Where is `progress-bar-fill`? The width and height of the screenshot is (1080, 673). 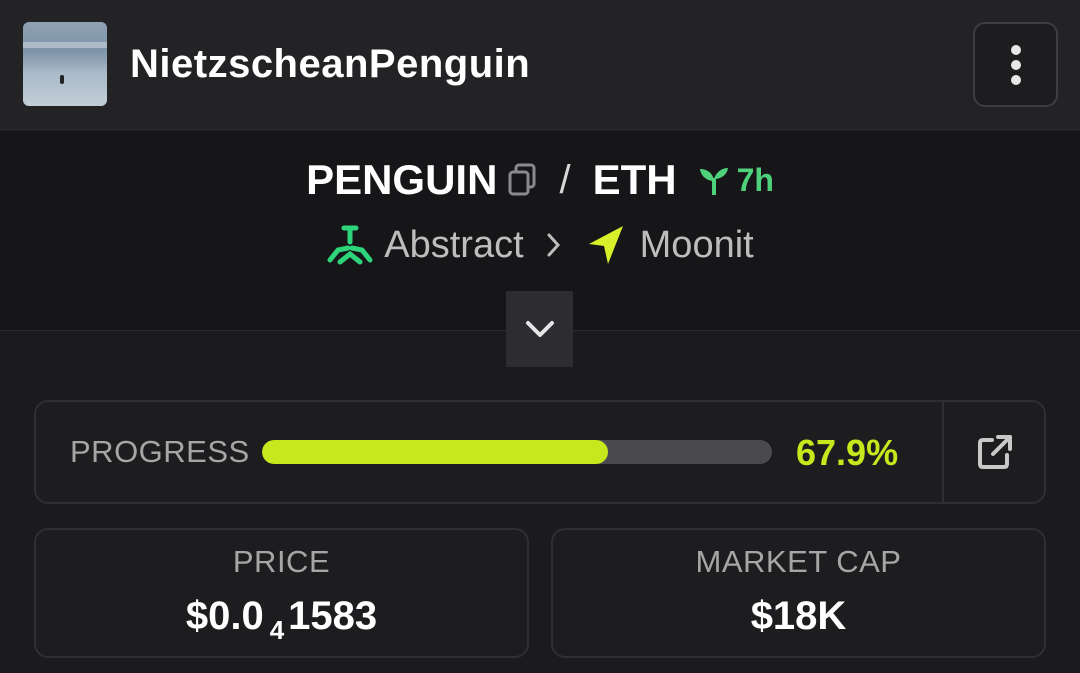
progress-bar-fill is located at coordinates (435, 452).